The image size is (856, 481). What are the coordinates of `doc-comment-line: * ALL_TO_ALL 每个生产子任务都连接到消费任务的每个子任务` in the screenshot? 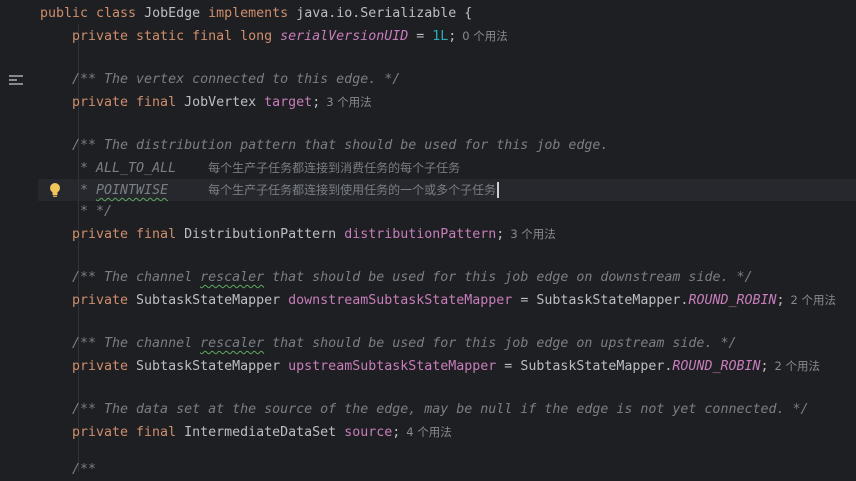 It's located at (266, 168).